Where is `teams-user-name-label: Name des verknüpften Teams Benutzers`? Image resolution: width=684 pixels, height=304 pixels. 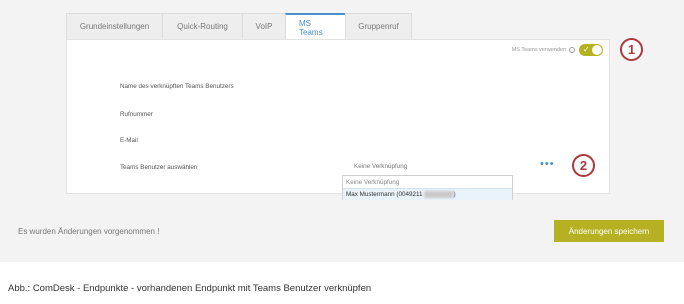
teams-user-name-label: Name des verknüpften Teams Benutzers is located at coordinates (177, 86).